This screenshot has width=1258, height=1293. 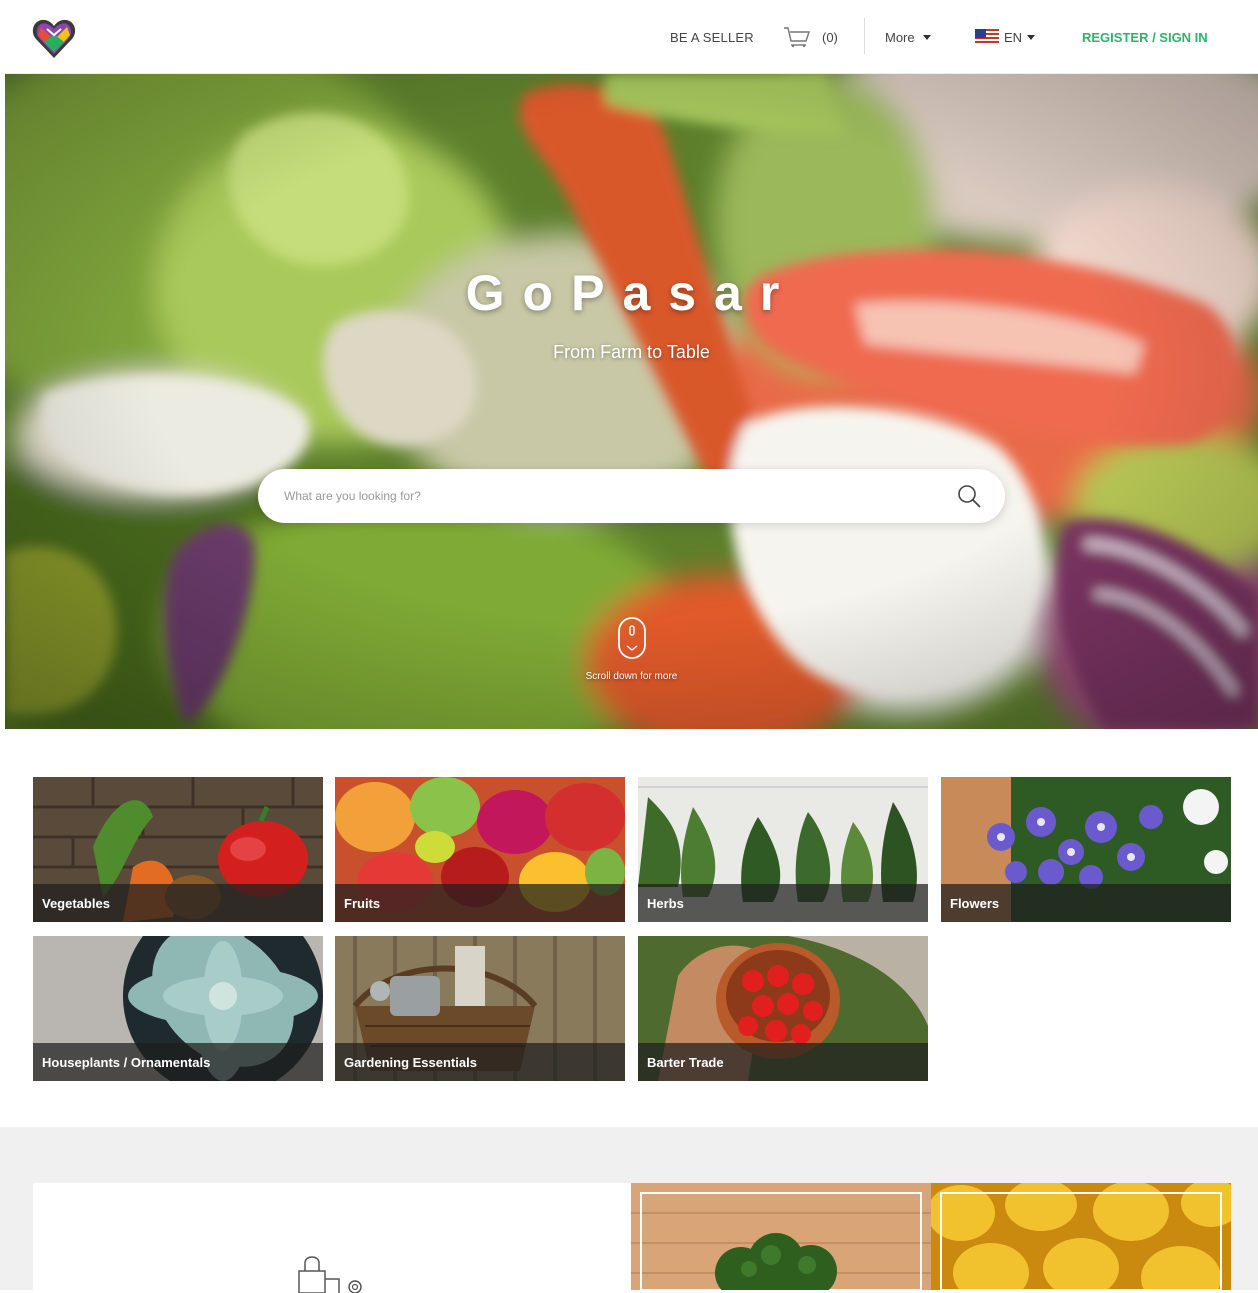 What do you see at coordinates (900, 37) in the screenshot?
I see `more-label: More` at bounding box center [900, 37].